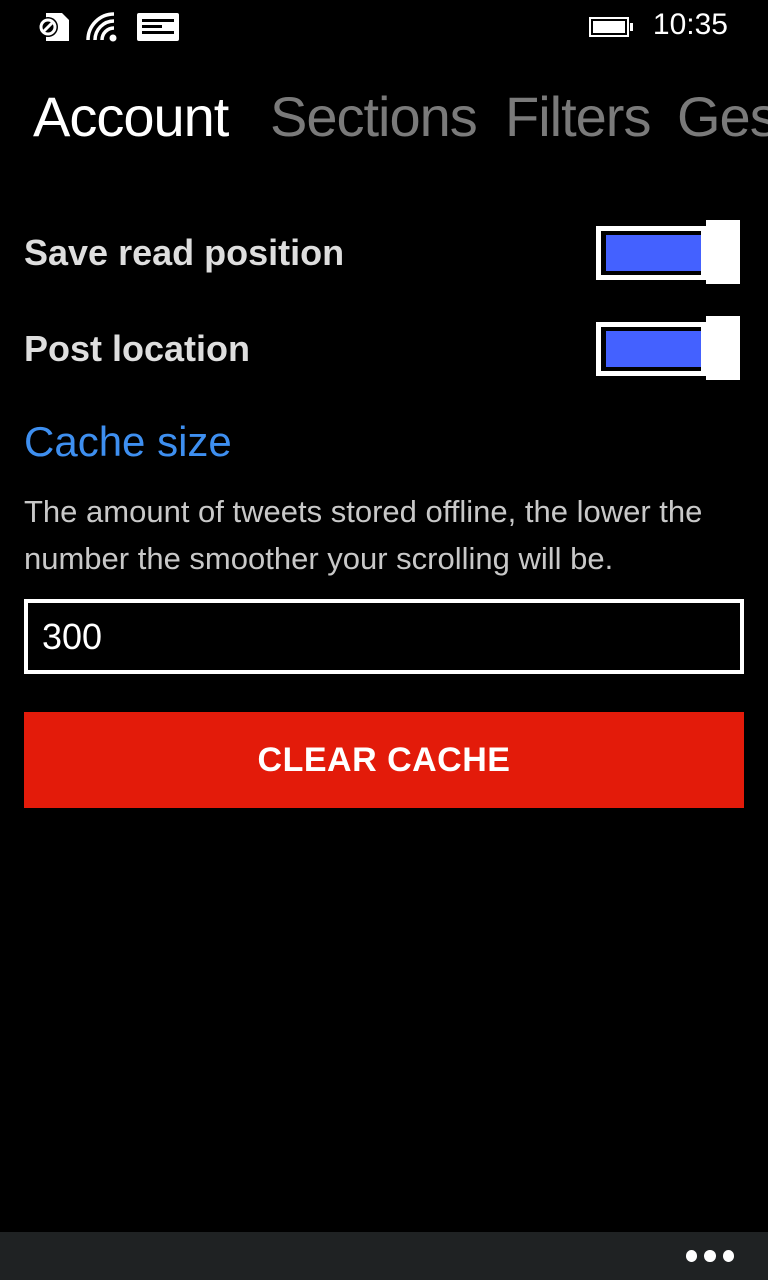 The height and width of the screenshot is (1280, 768). What do you see at coordinates (384, 636) in the screenshot?
I see `cache-size-input` at bounding box center [384, 636].